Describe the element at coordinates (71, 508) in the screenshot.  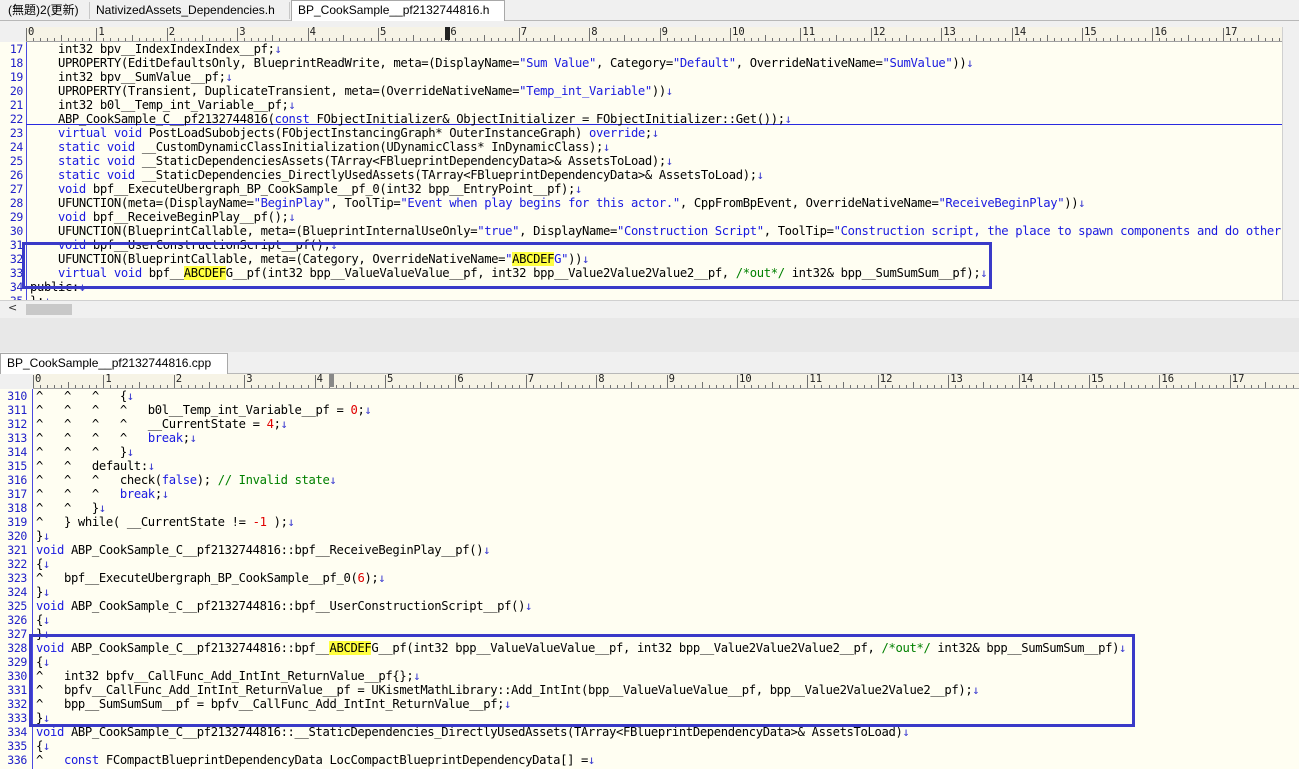
I see `code-text: ^ ^ }↓` at that location.